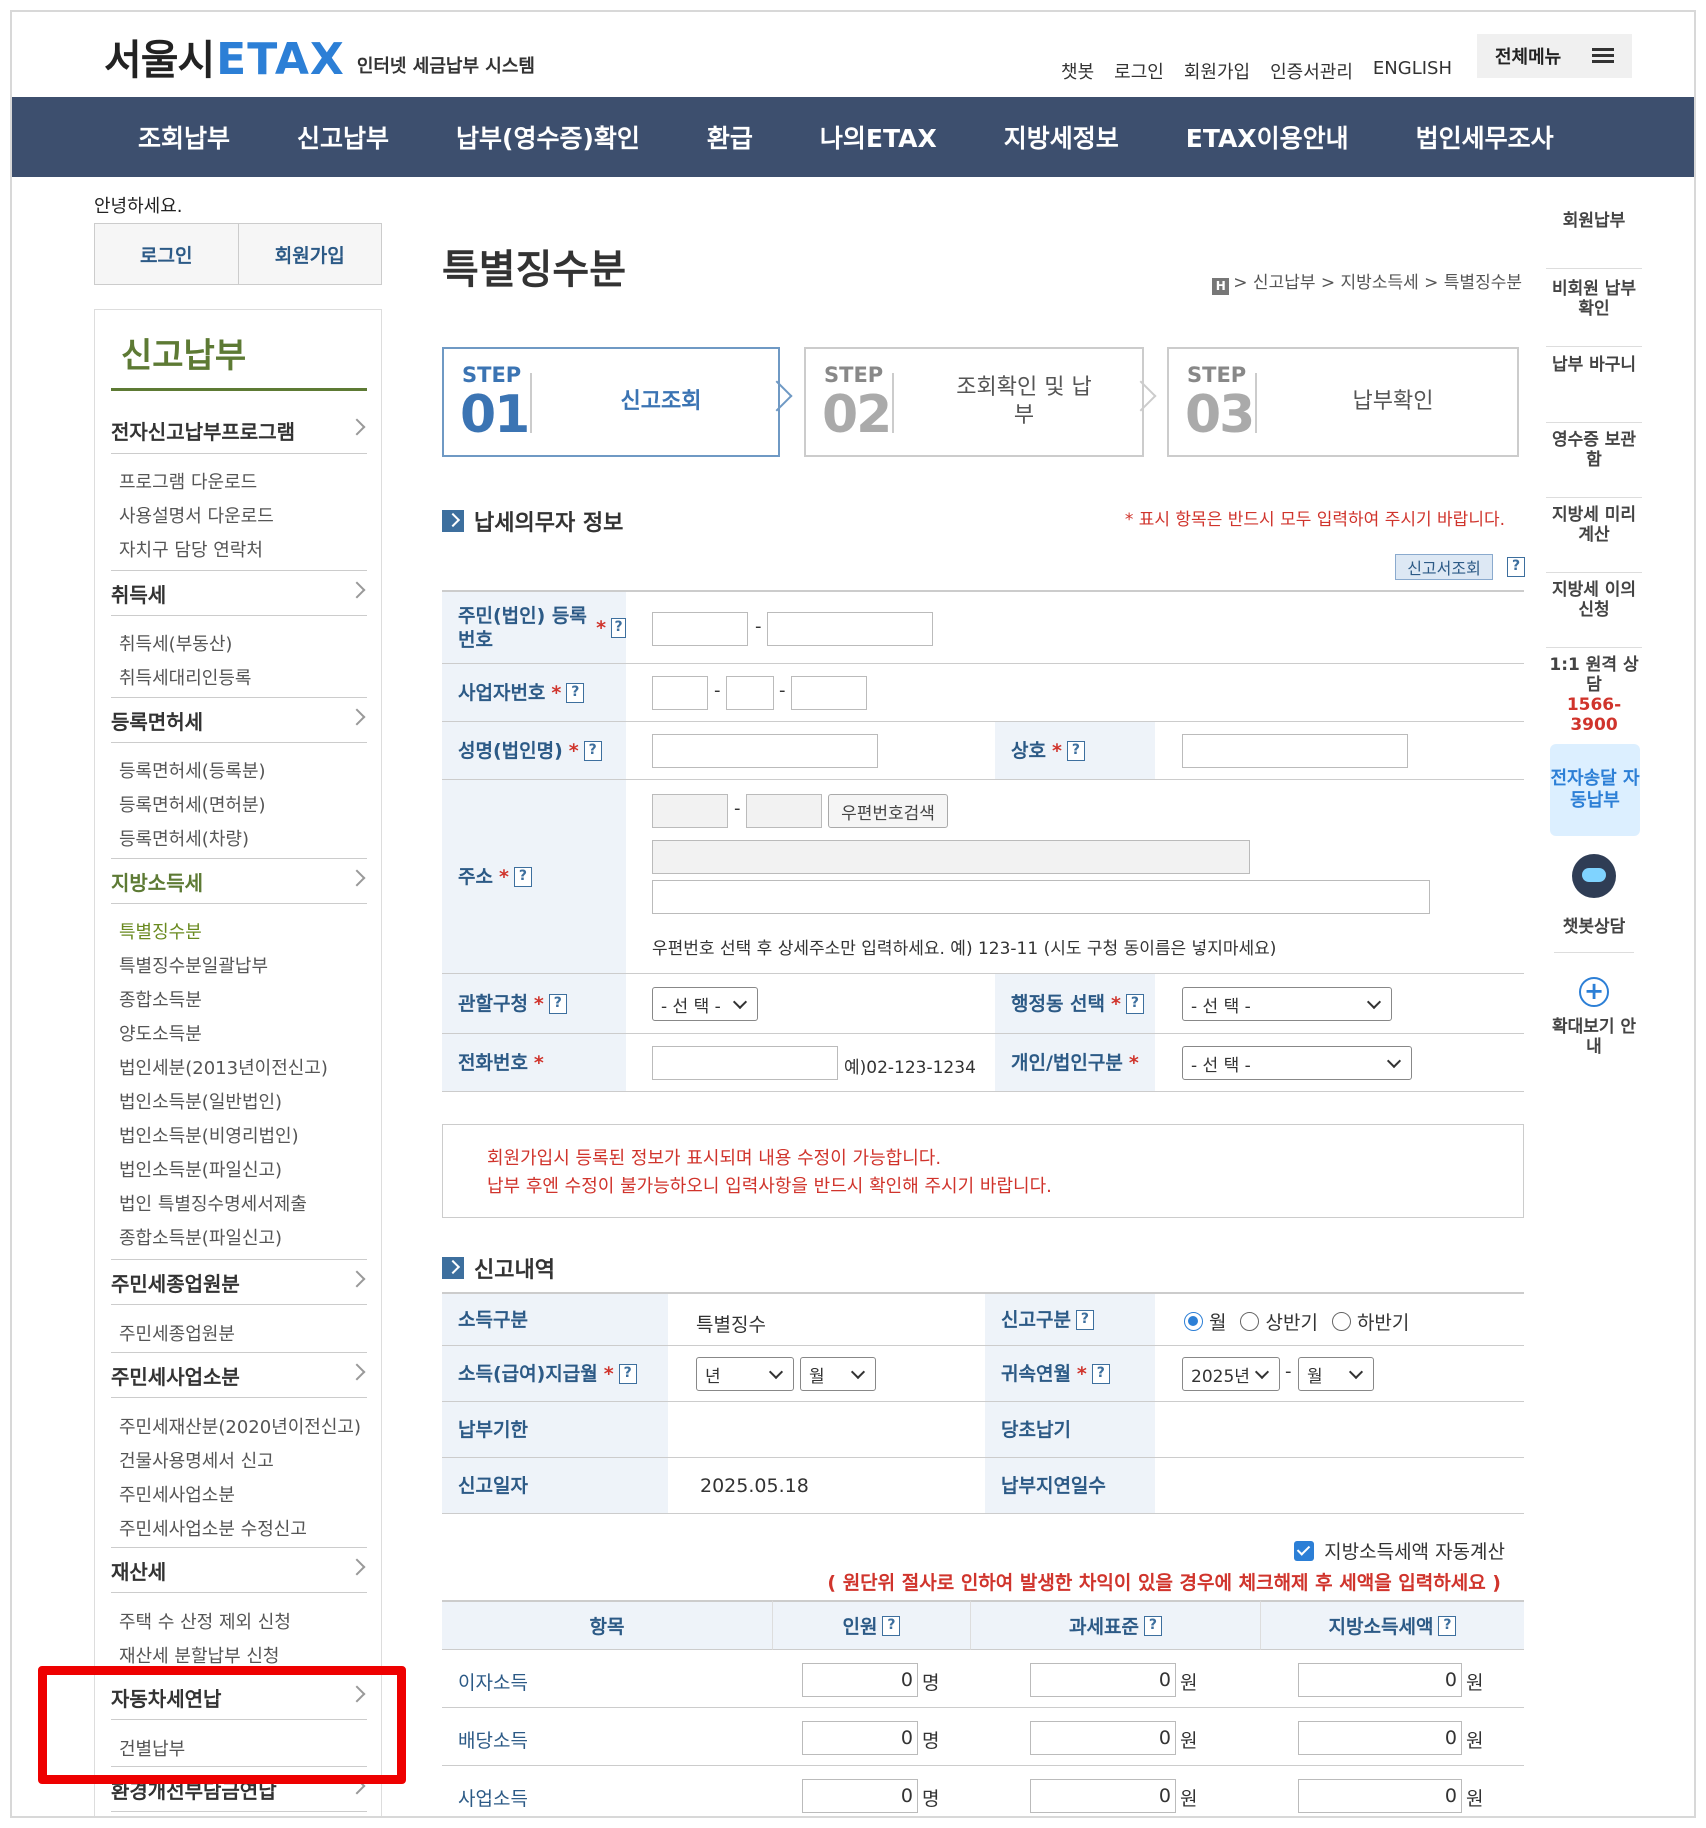  Describe the element at coordinates (184, 838) in the screenshot. I see `side-sub: 등록면허세(차량)` at that location.